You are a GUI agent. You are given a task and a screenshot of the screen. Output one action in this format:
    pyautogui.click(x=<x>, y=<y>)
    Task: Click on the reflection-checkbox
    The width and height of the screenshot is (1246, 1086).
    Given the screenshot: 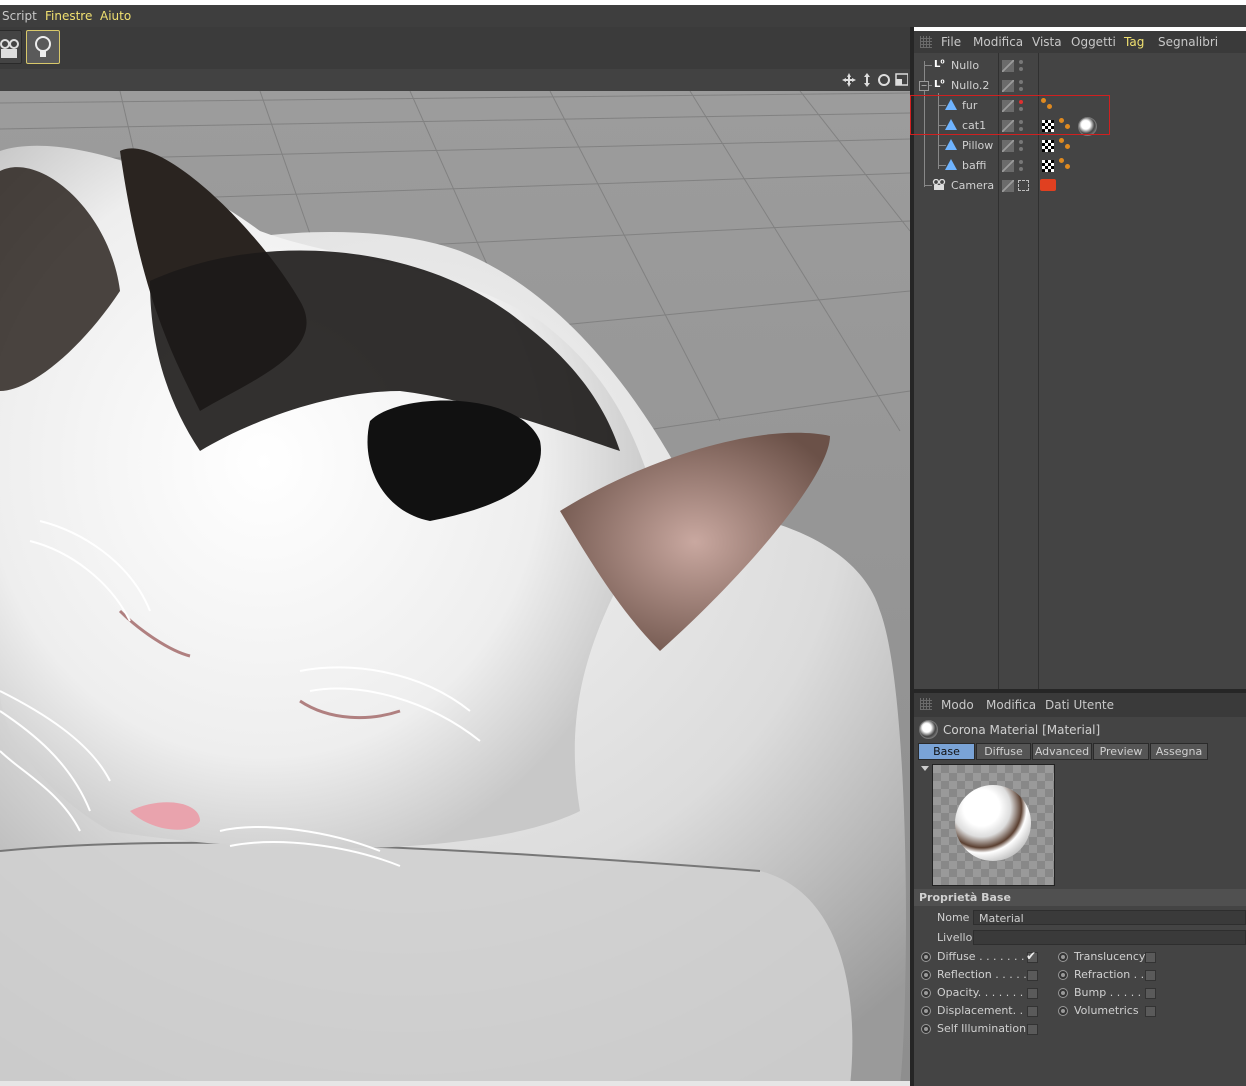 What is the action you would take?
    pyautogui.click(x=1032, y=975)
    